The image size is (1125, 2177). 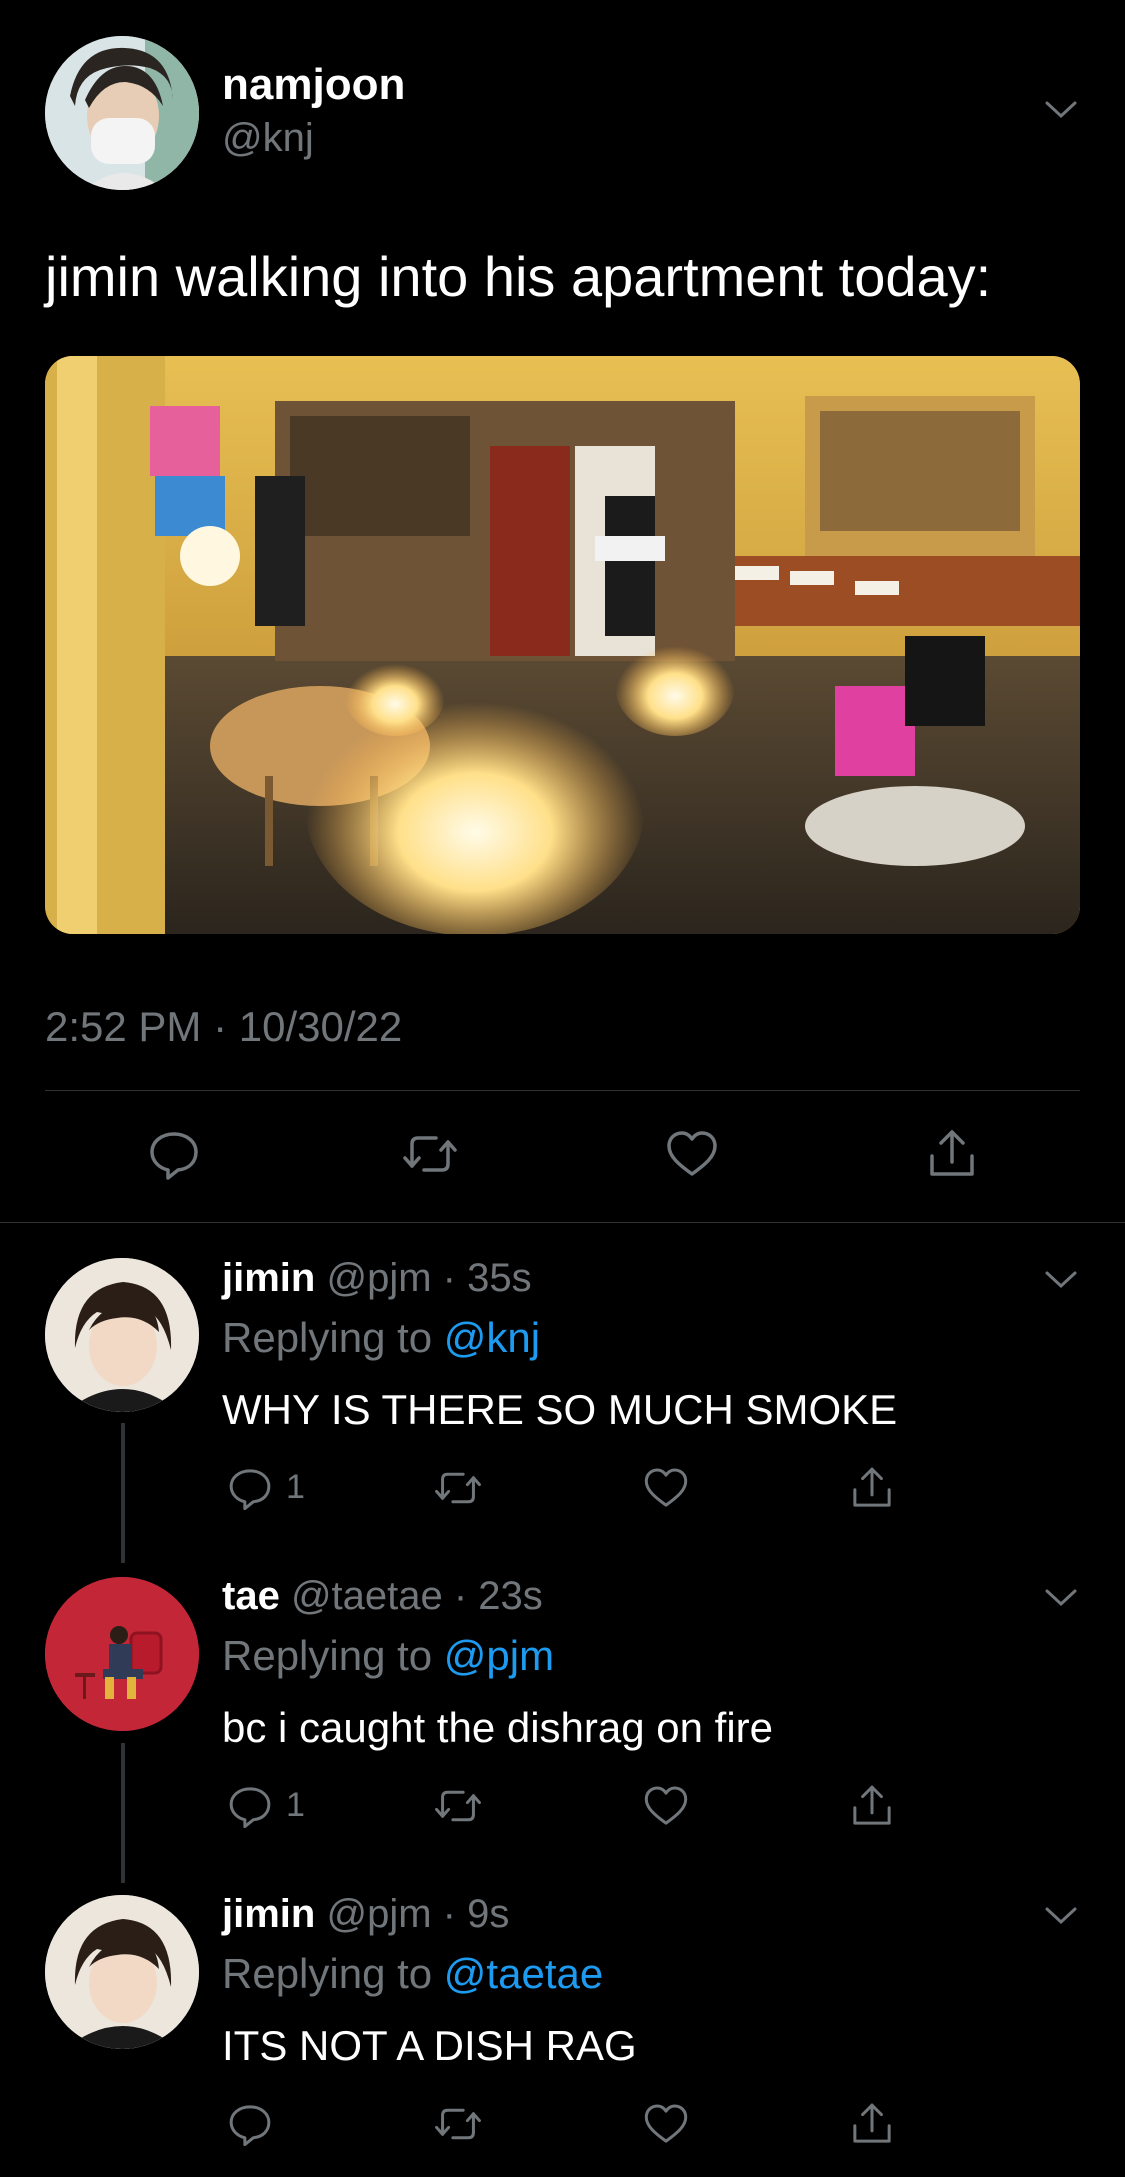 I want to click on replying-to: Replying to @pjm, so click(x=388, y=1656).